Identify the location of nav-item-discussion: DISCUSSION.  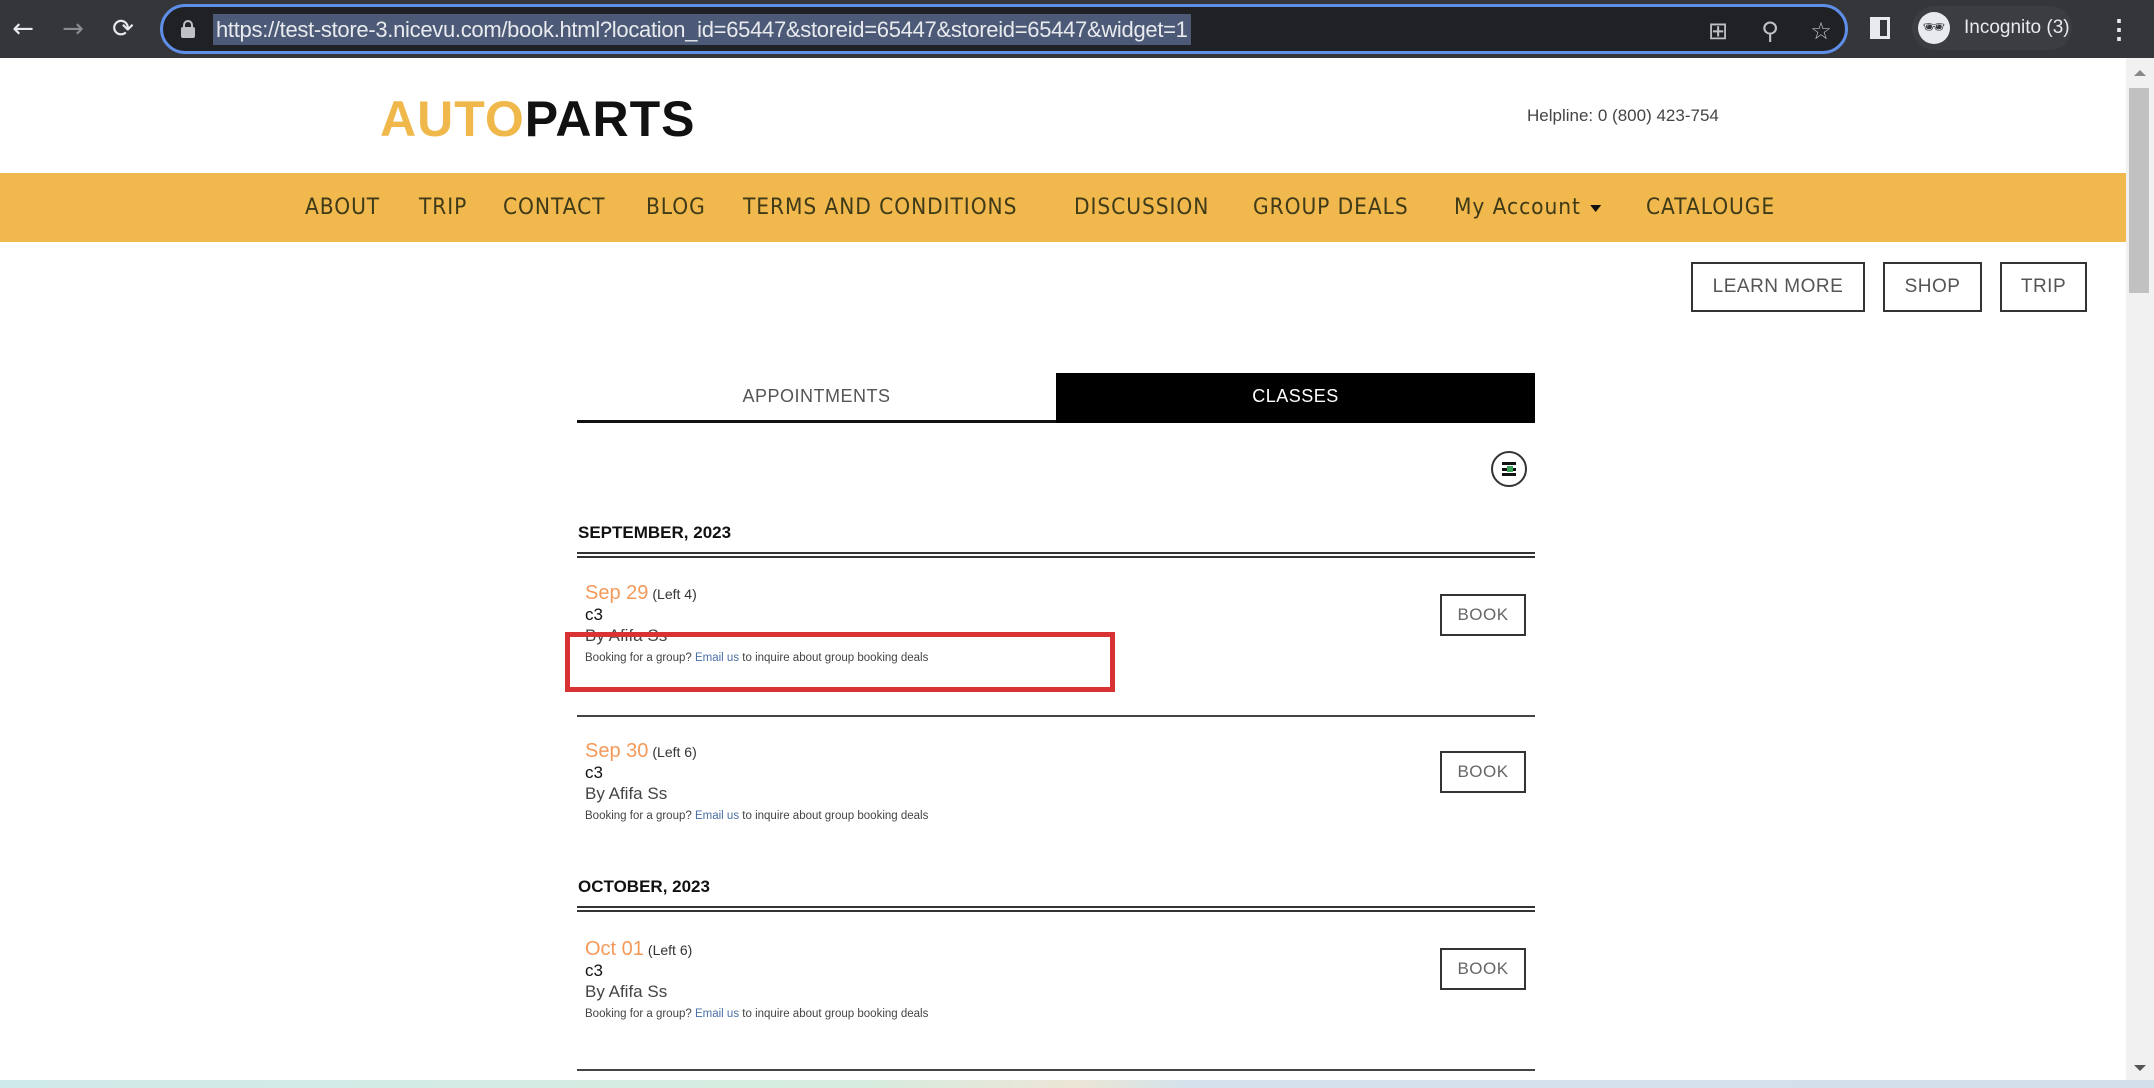
(1141, 207).